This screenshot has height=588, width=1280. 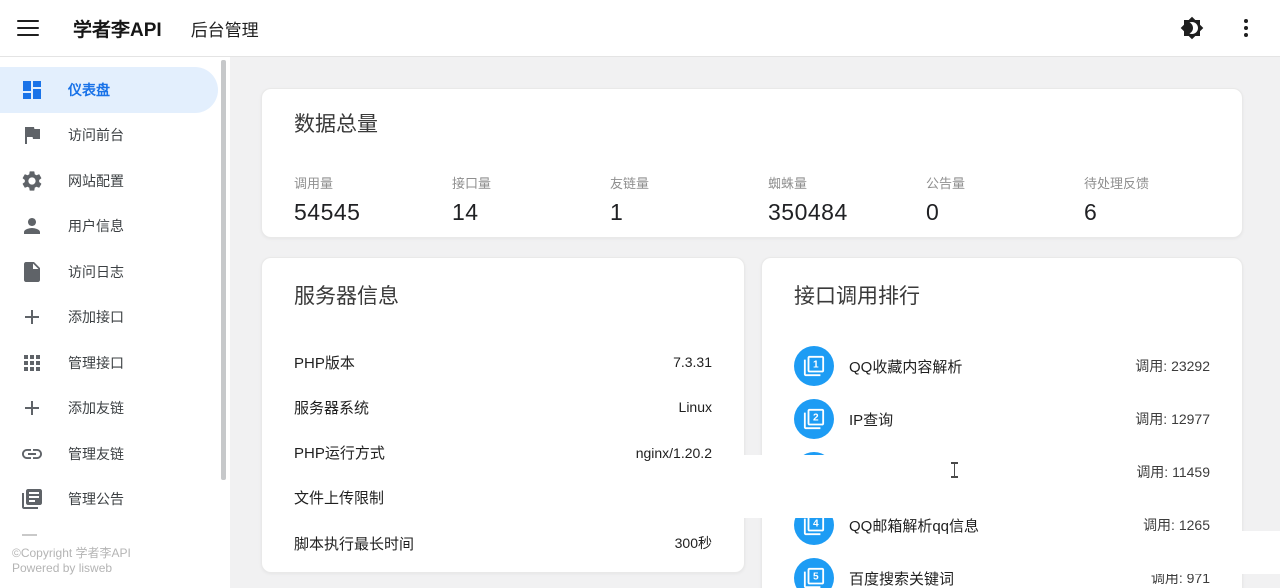 I want to click on sidebar-item-manage-friendlink: 管理友链, so click(x=109, y=454).